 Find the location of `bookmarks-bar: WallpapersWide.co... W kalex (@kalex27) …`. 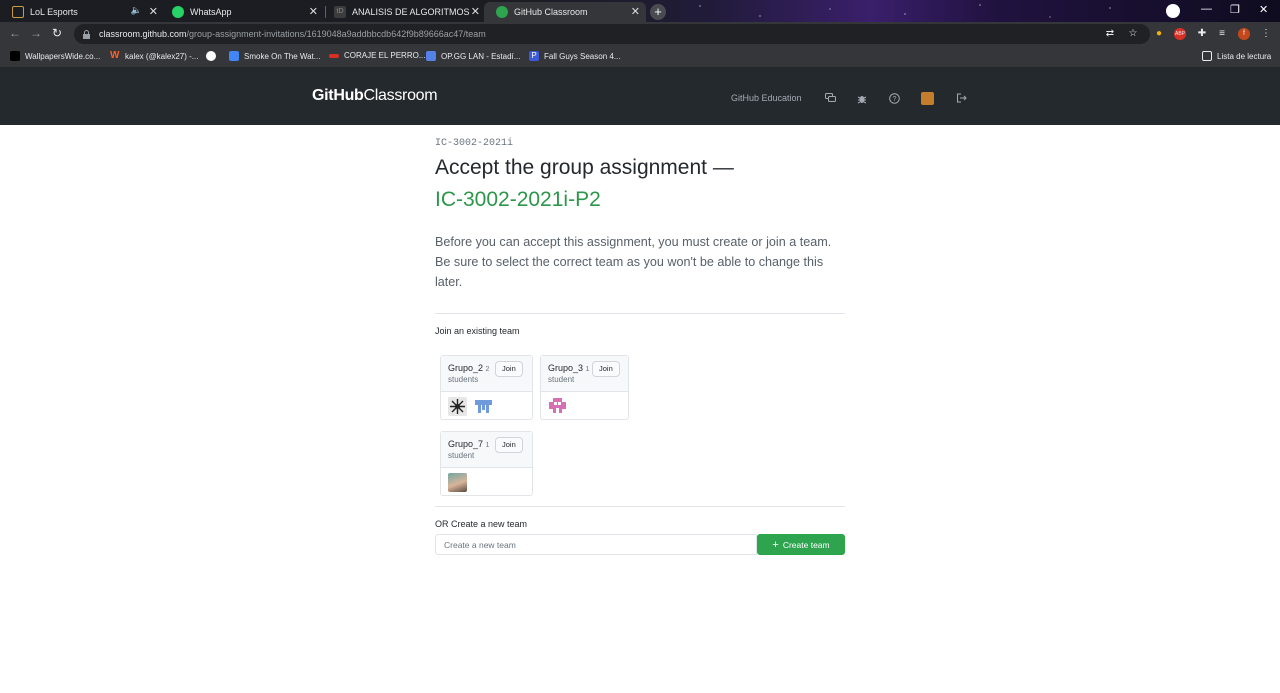

bookmarks-bar: WallpapersWide.co... W kalex (@kalex27) … is located at coordinates (640, 57).